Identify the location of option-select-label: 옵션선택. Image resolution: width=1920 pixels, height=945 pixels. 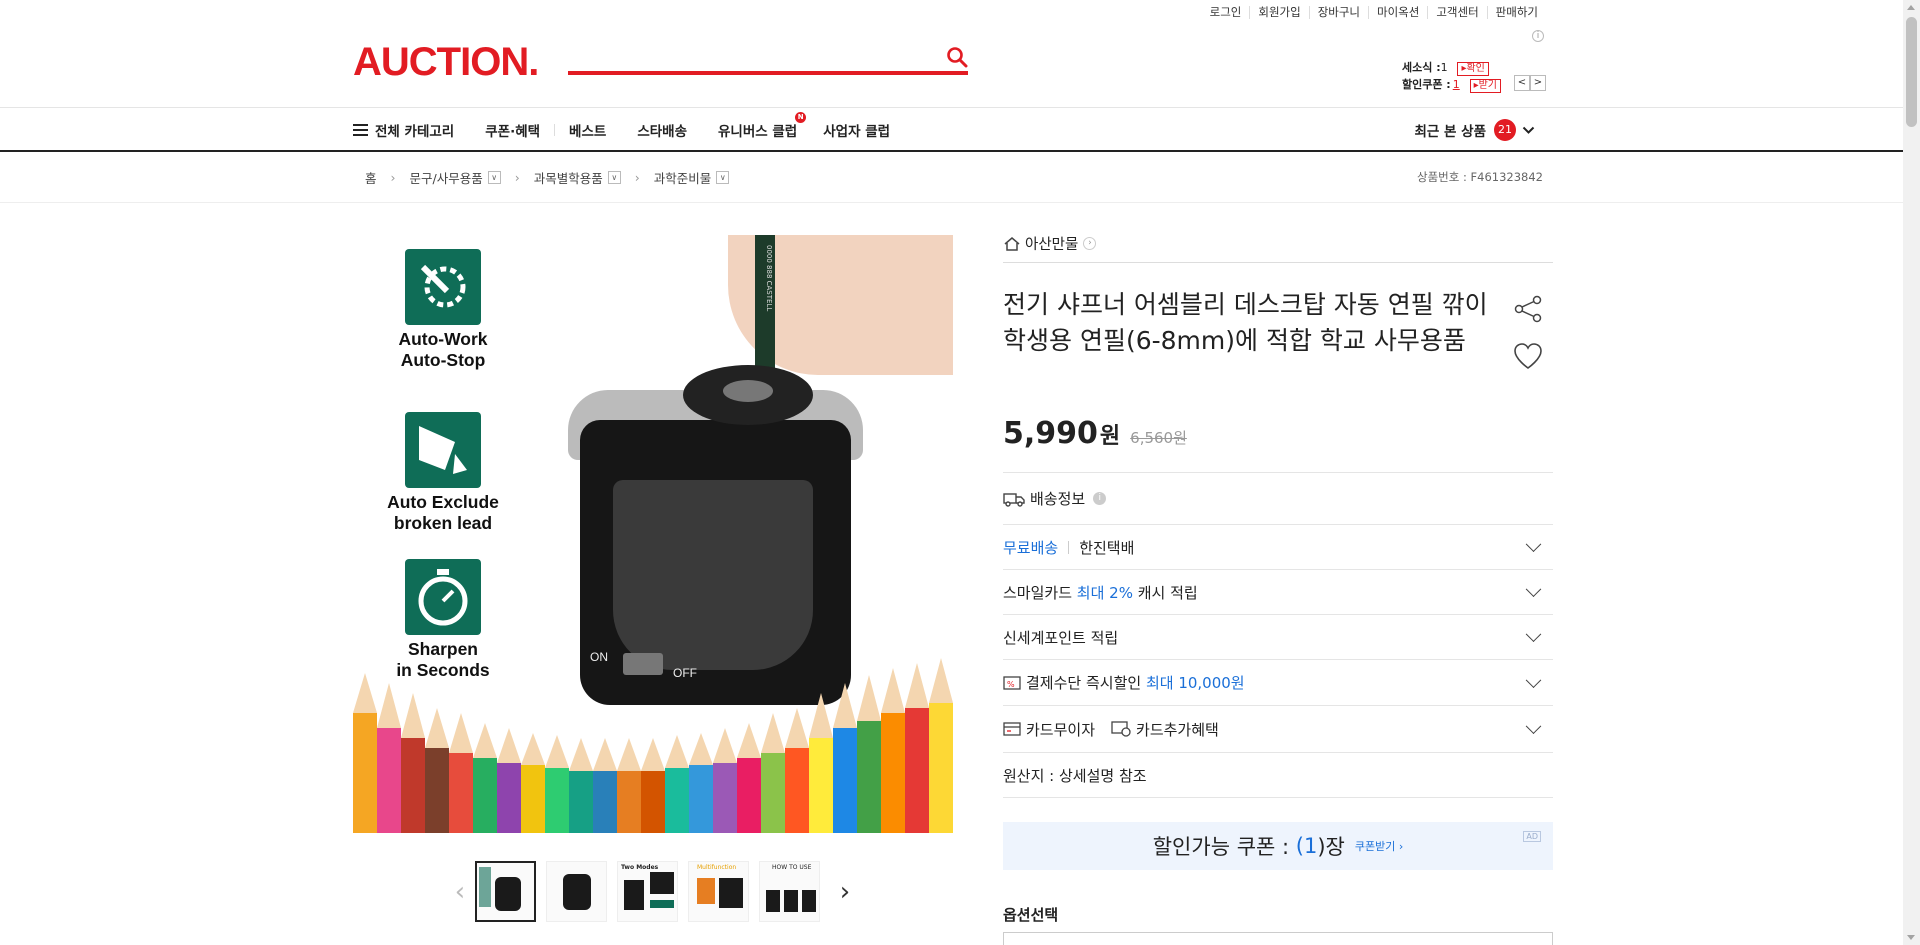
(1031, 915).